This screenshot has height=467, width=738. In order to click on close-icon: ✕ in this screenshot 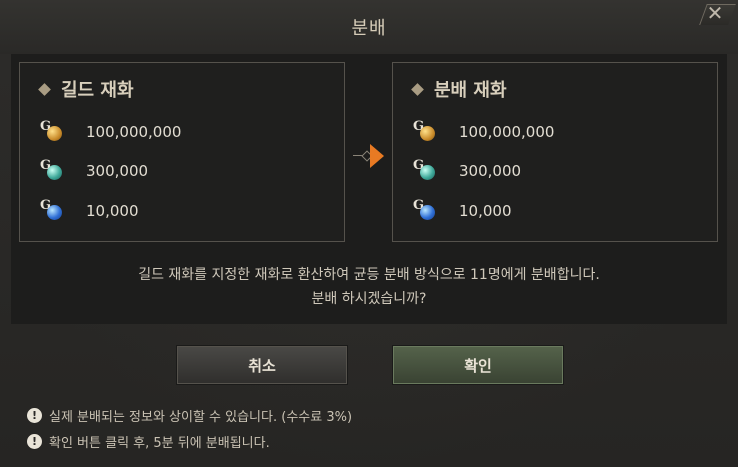, I will do `click(715, 13)`.